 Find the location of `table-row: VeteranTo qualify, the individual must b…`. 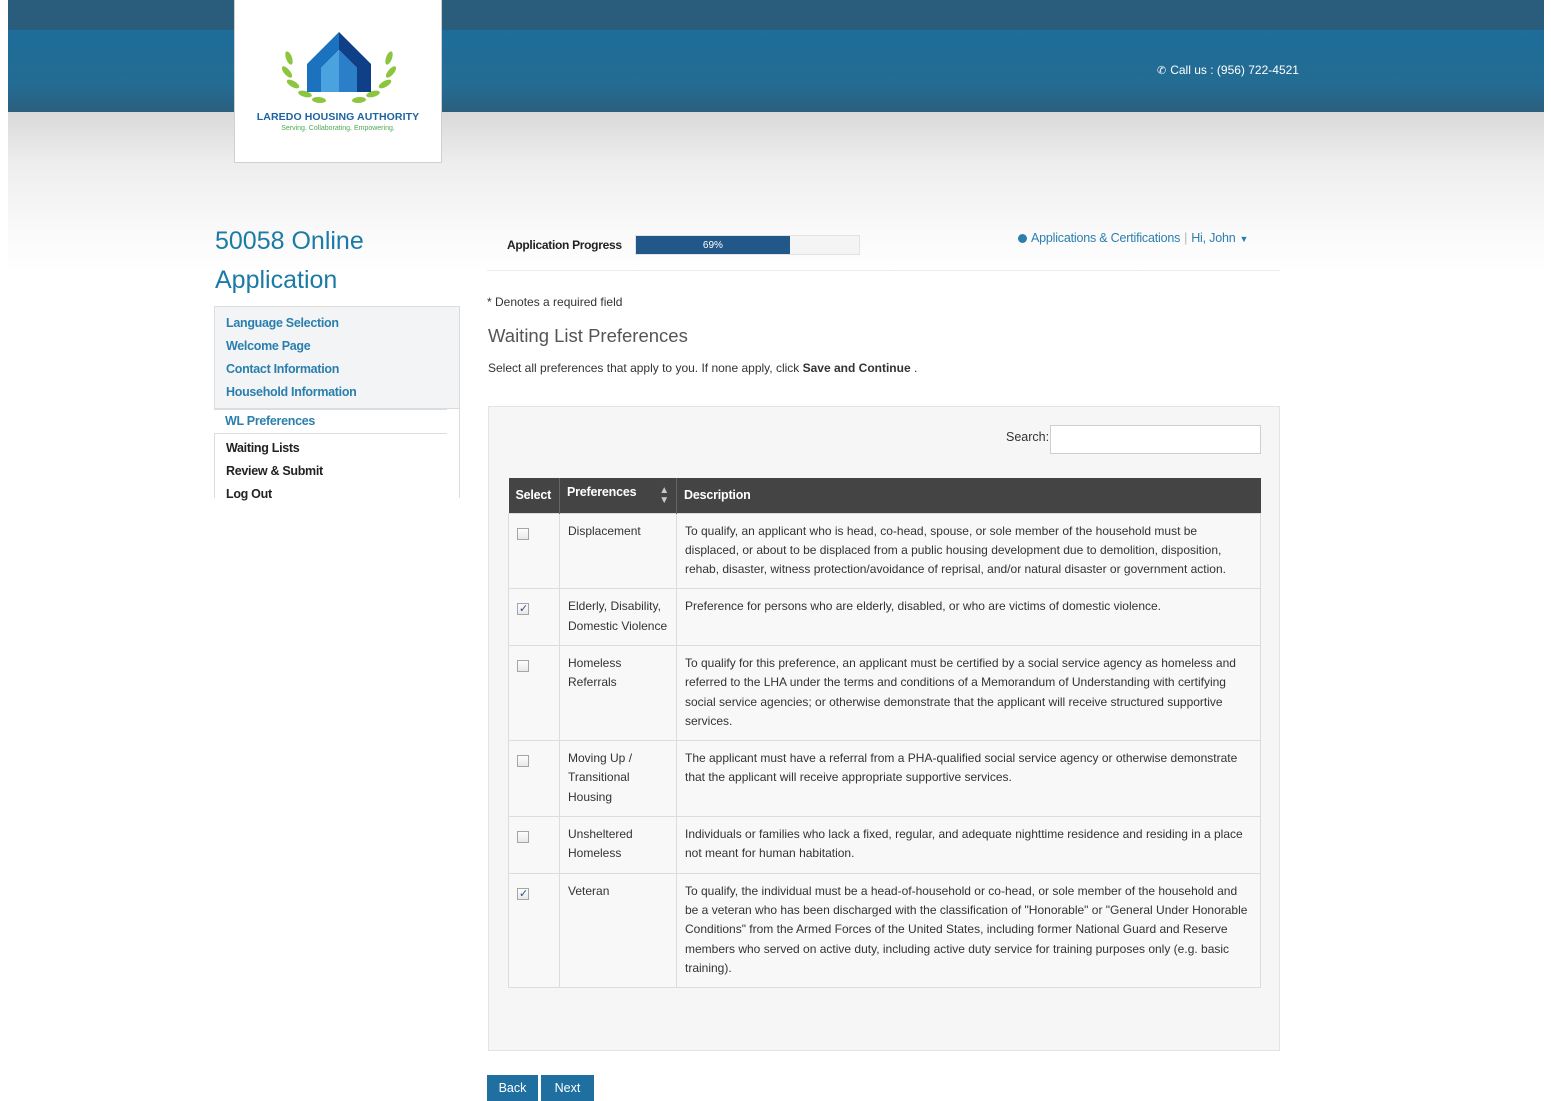

table-row: VeteranTo qualify, the individual must b… is located at coordinates (884, 930).